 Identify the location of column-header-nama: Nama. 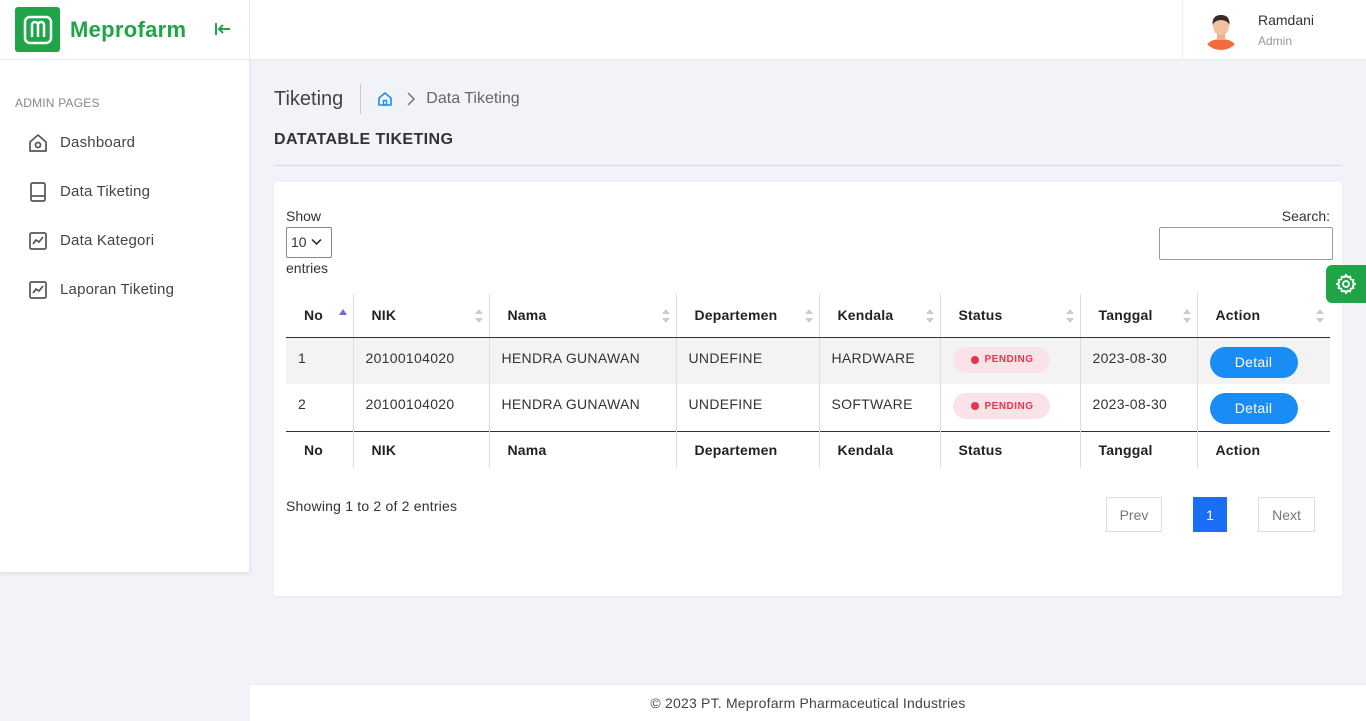
(583, 316).